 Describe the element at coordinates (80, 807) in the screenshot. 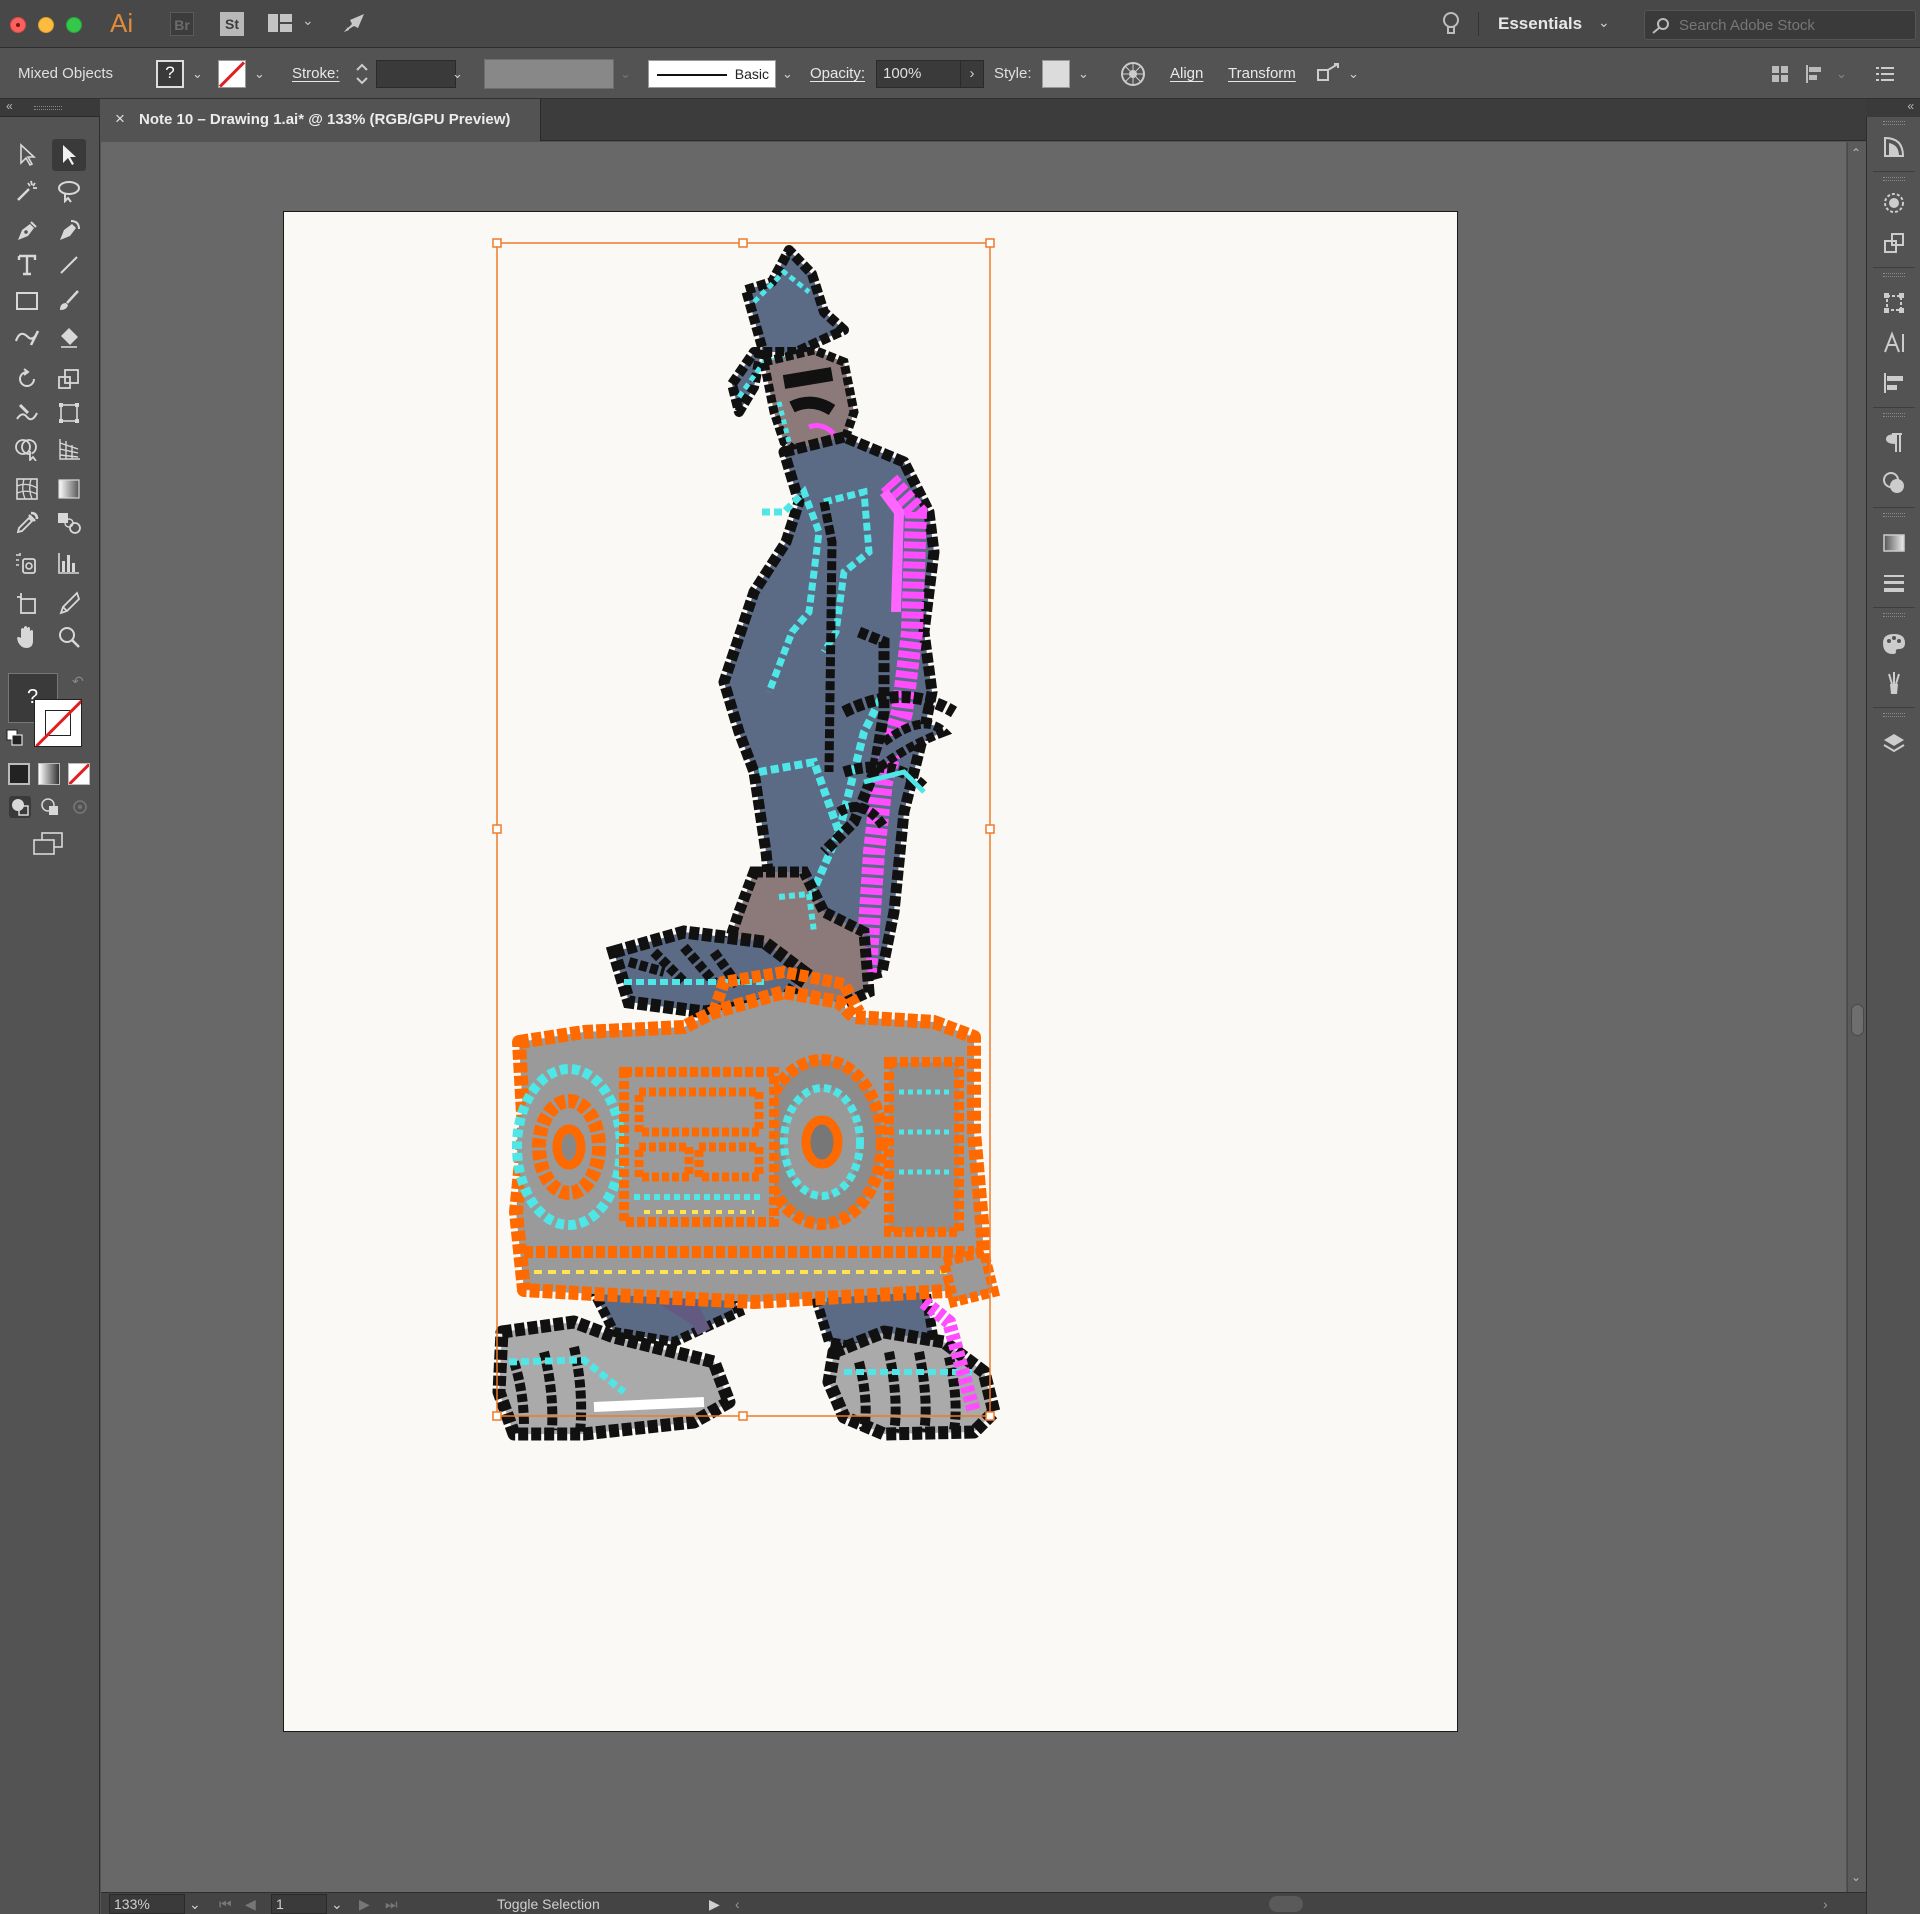

I see `draw-inside-icon` at that location.